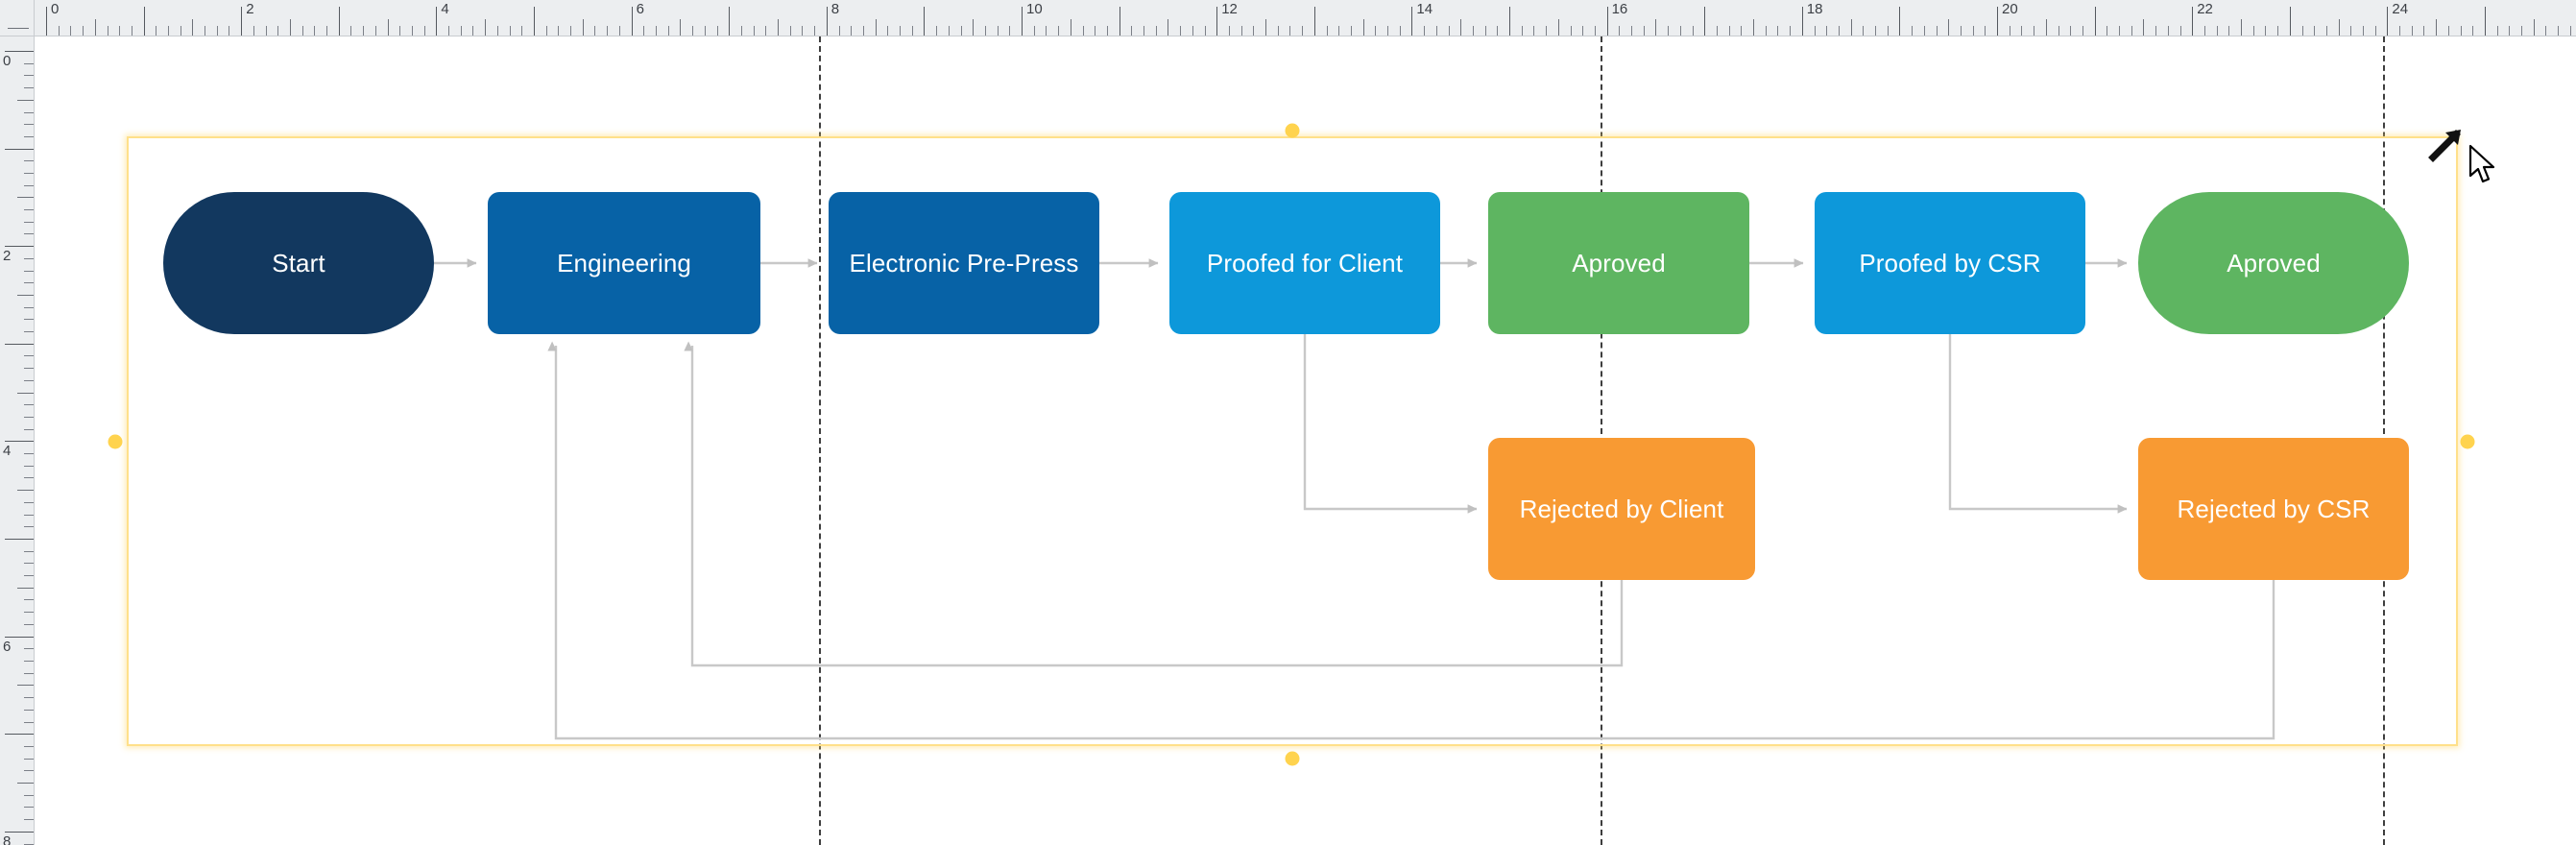  Describe the element at coordinates (1292, 130) in the screenshot. I see `handle-top-center` at that location.